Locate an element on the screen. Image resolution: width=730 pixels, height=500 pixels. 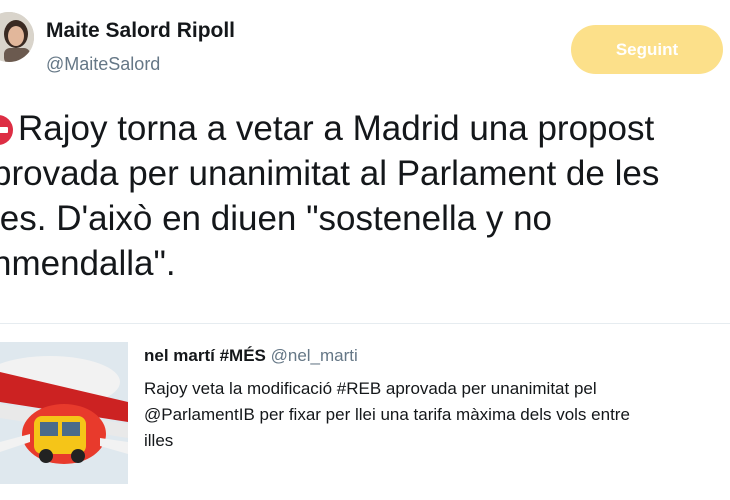
author-name: Maite Salord Ripoll is located at coordinates (140, 31).